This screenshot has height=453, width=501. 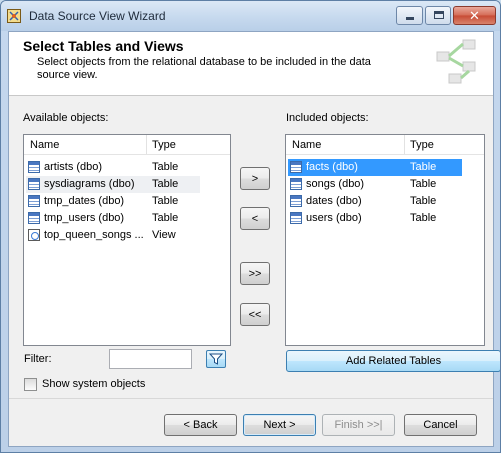 I want to click on close-button: ✕, so click(x=474, y=15).